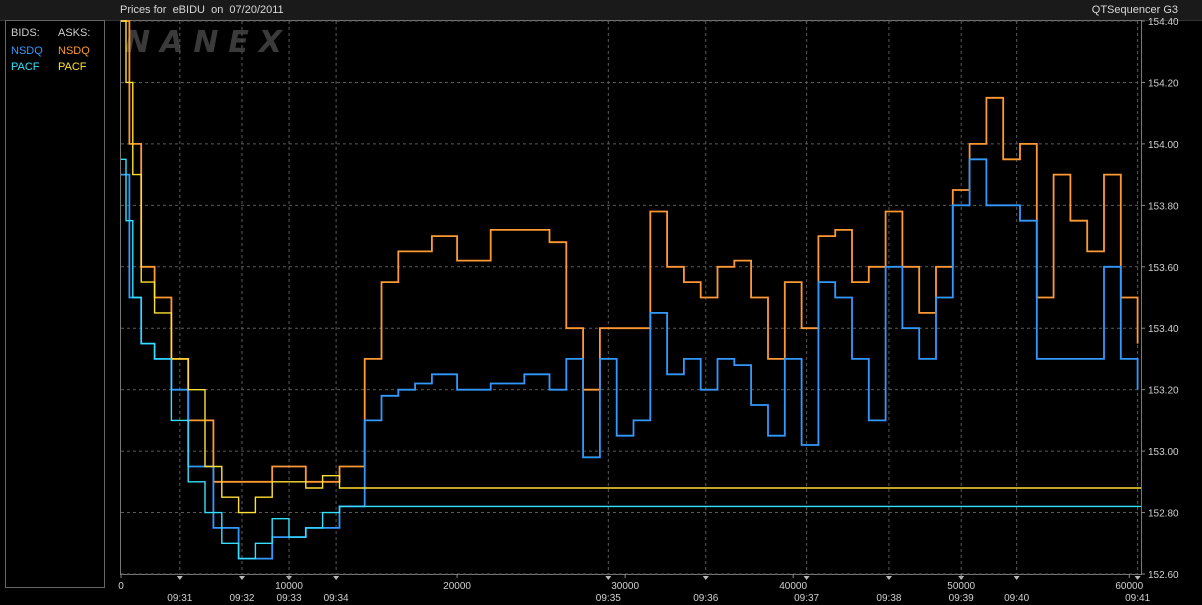 The height and width of the screenshot is (605, 1202). Describe the element at coordinates (961, 598) in the screenshot. I see `time-tick-label: 09:39` at that location.